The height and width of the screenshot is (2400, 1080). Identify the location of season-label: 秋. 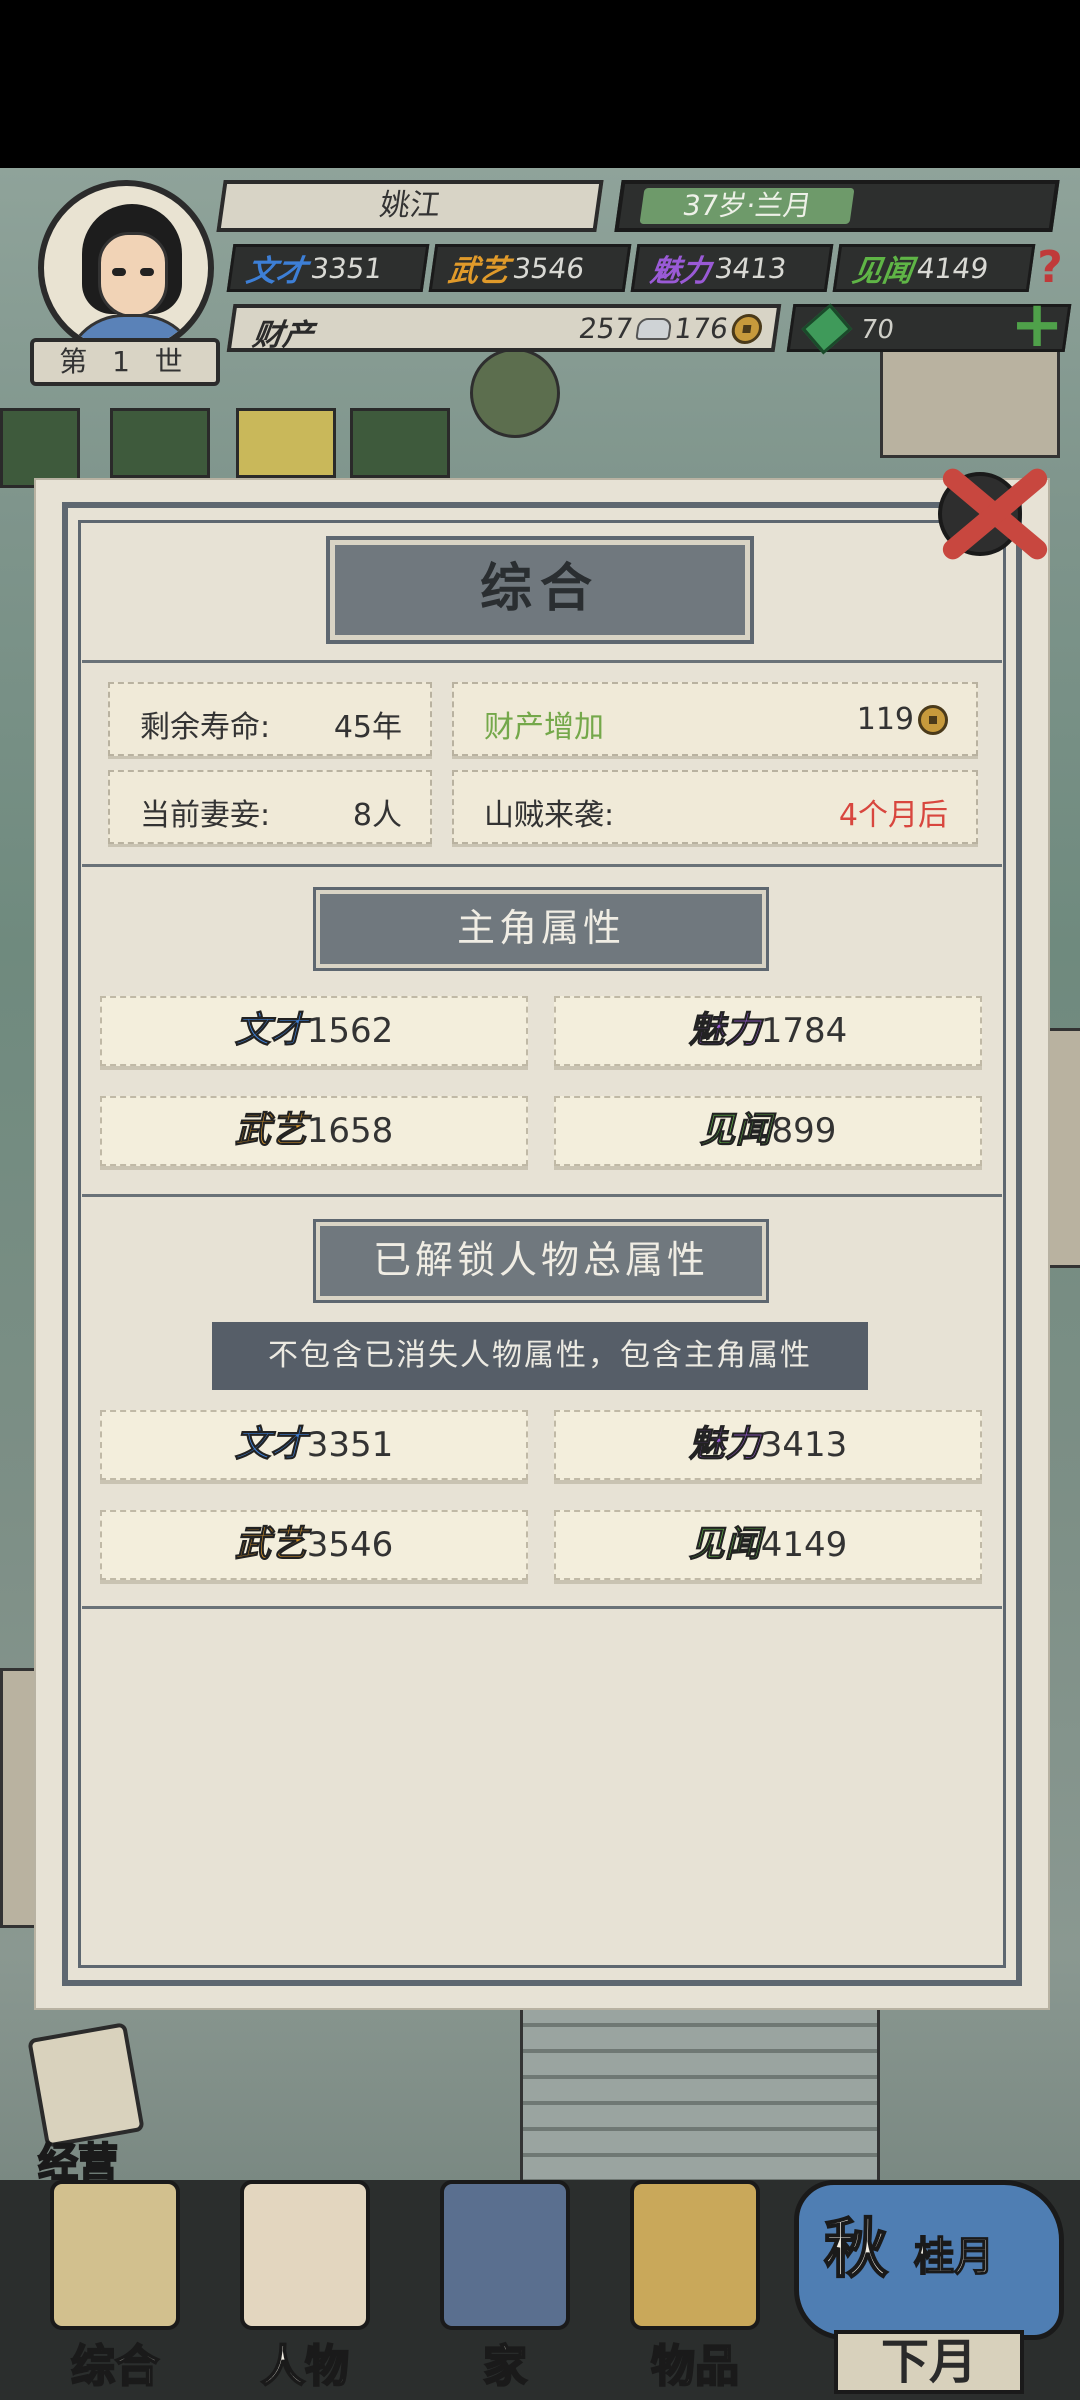
(856, 2250).